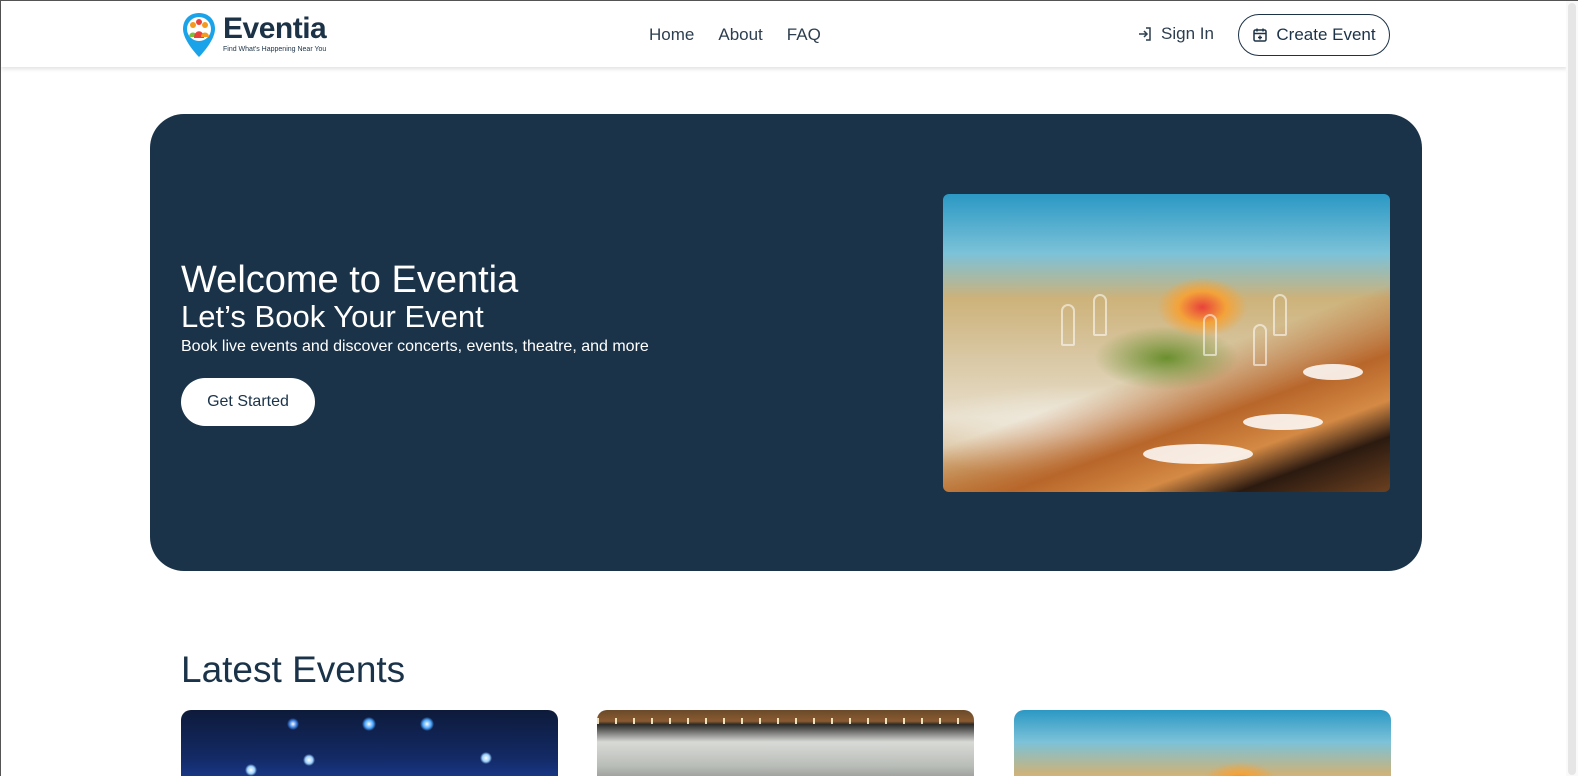 The height and width of the screenshot is (776, 1578). I want to click on get-started-button: Get Started, so click(248, 402).